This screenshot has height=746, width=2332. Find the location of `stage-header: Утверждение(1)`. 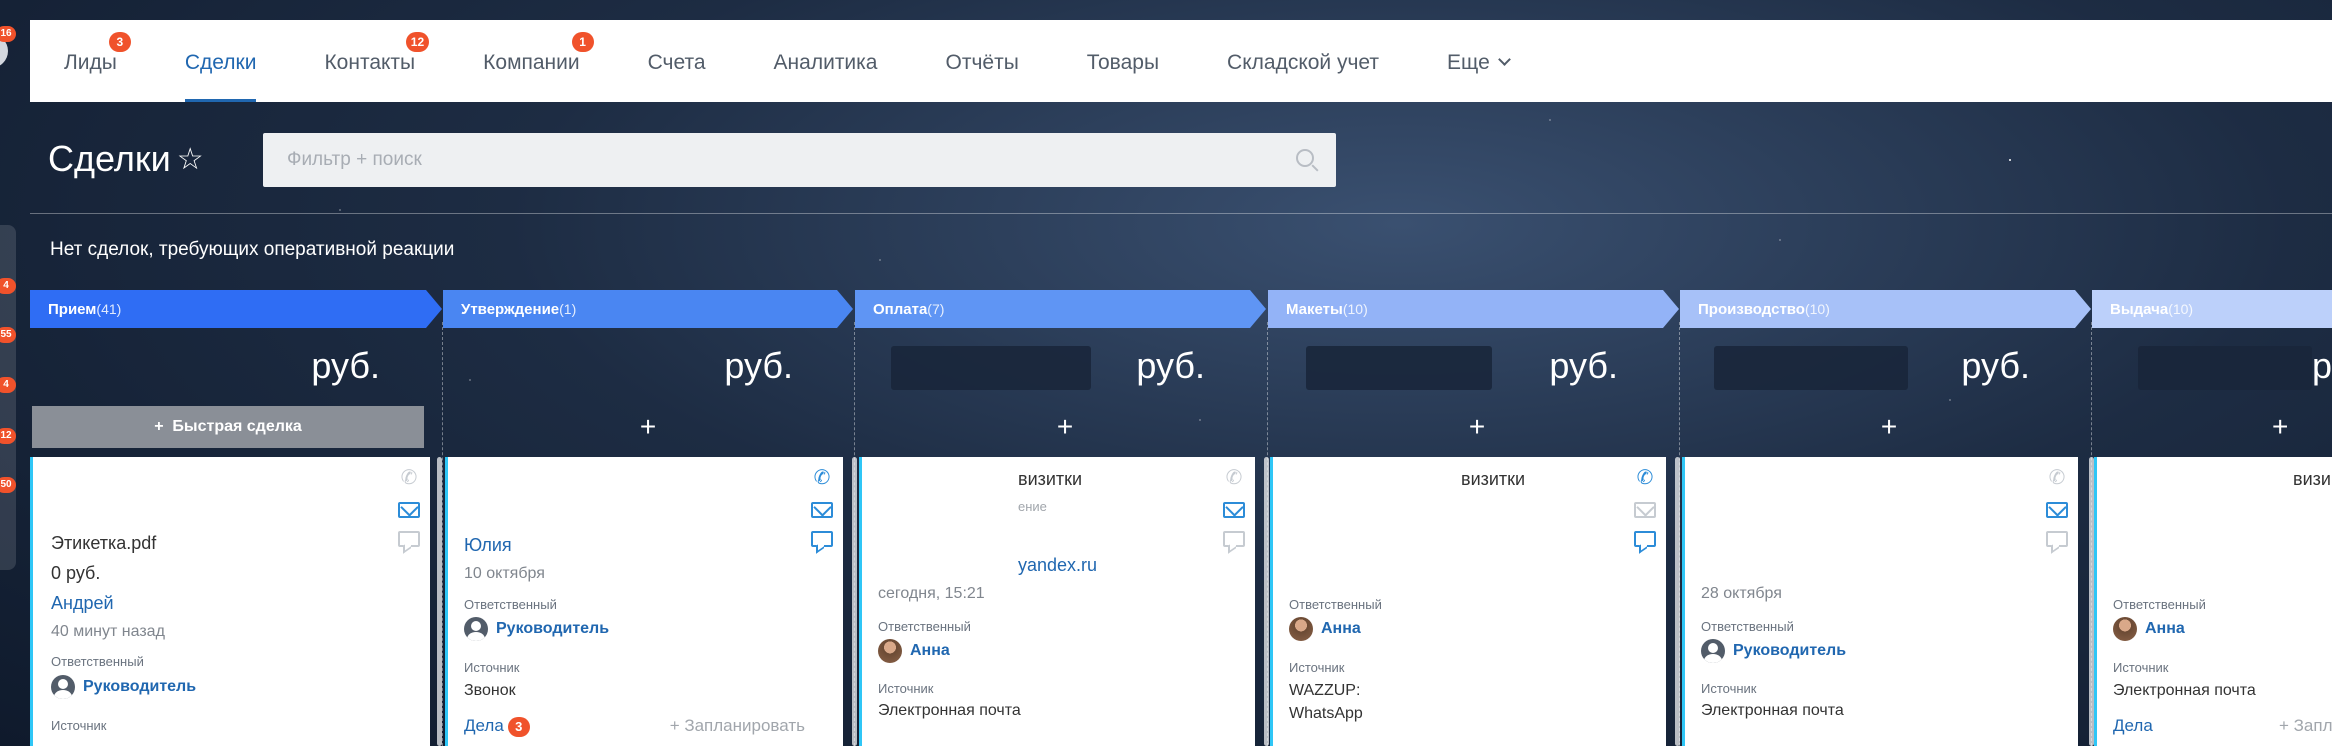

stage-header: Утверждение(1) is located at coordinates (648, 309).